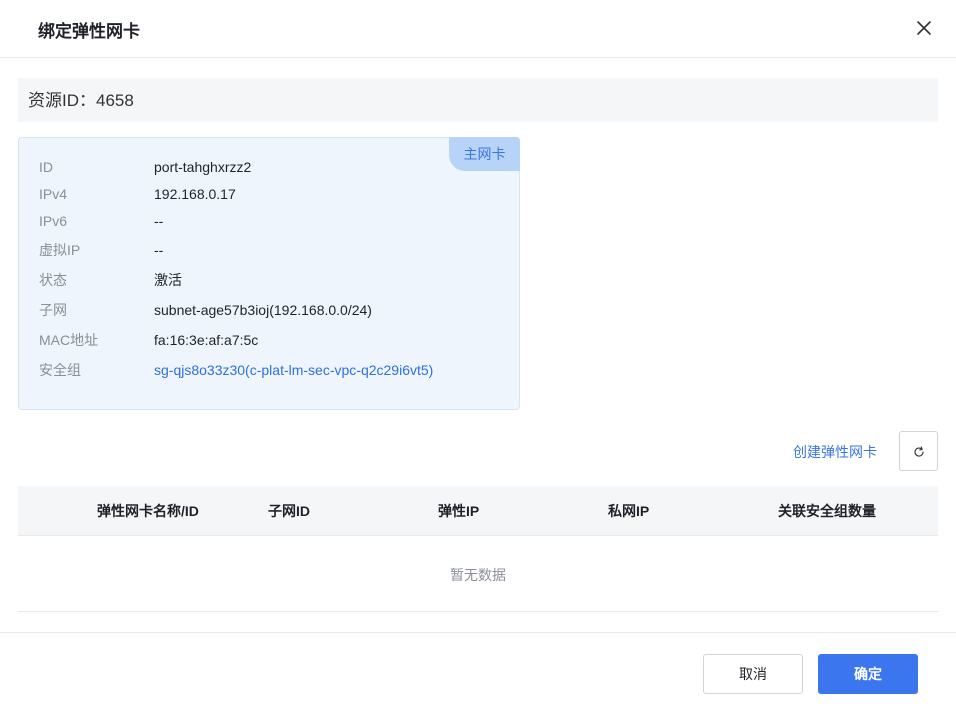 The image size is (956, 710). I want to click on empty-state-text: 暂无数据, so click(478, 575).